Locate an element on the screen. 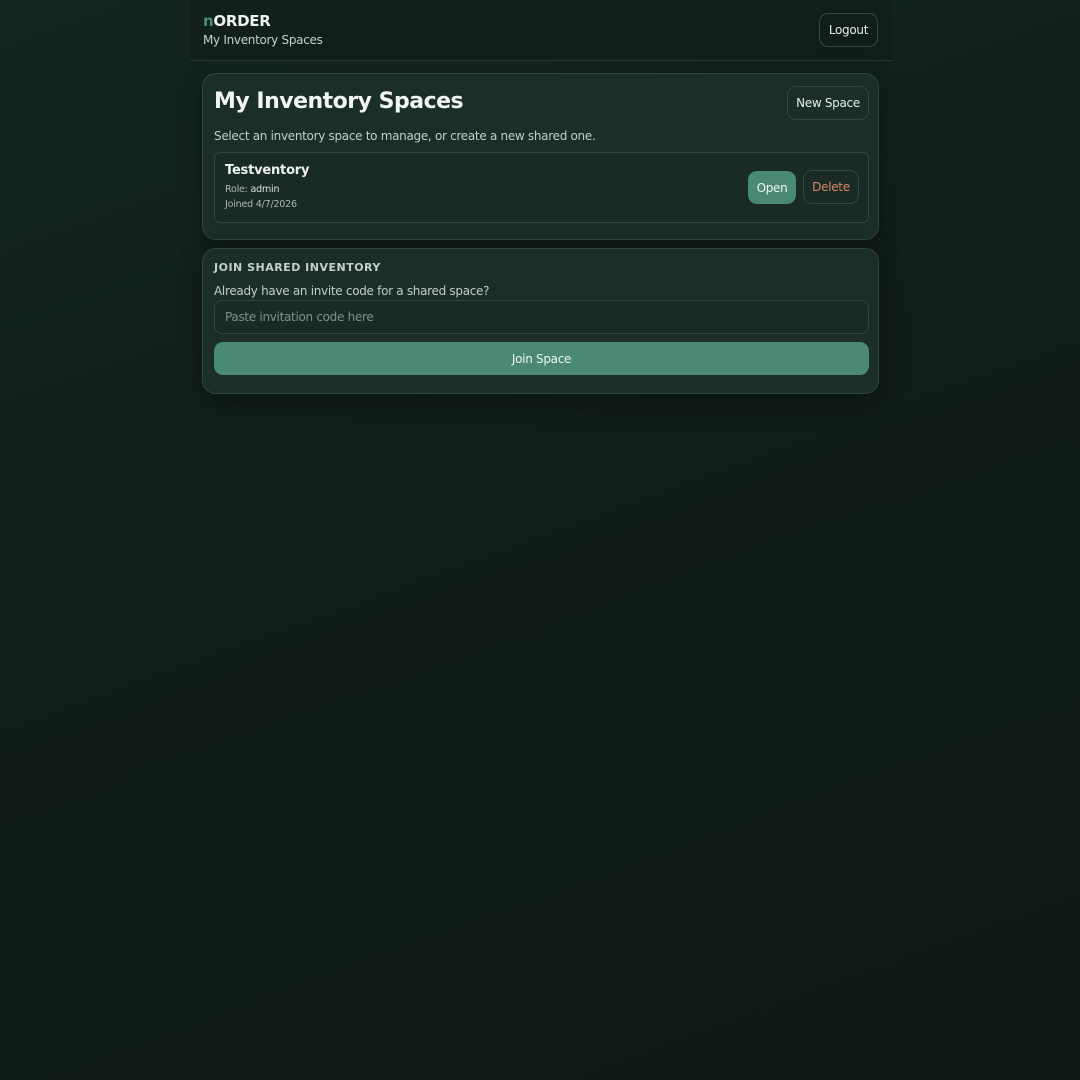 Image resolution: width=1080 pixels, height=1080 pixels. open-space-button: Open is located at coordinates (772, 187).